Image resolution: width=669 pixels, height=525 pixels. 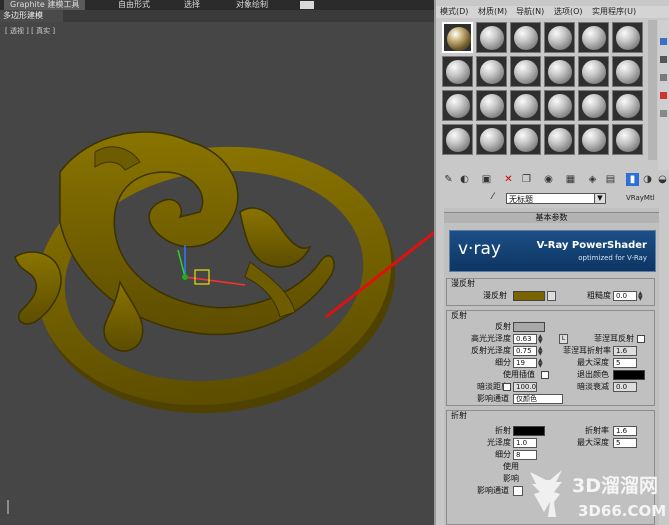 What do you see at coordinates (525, 351) in the screenshot?
I see `refl-gloss-field: 0.75` at bounding box center [525, 351].